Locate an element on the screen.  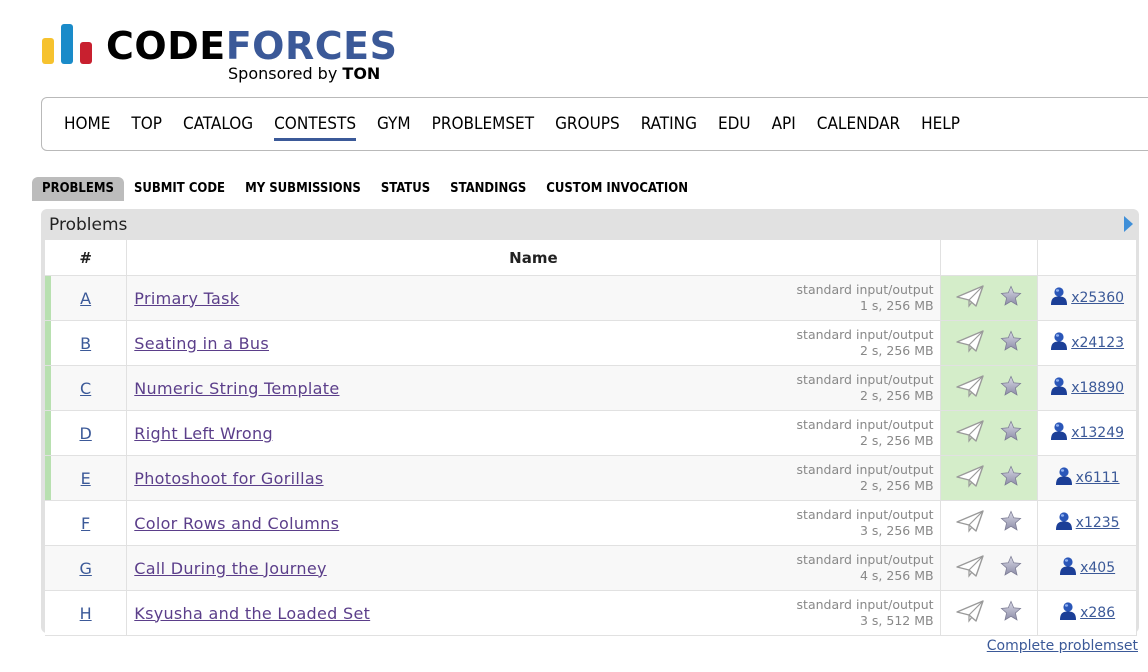
column-header-actions is located at coordinates (989, 258).